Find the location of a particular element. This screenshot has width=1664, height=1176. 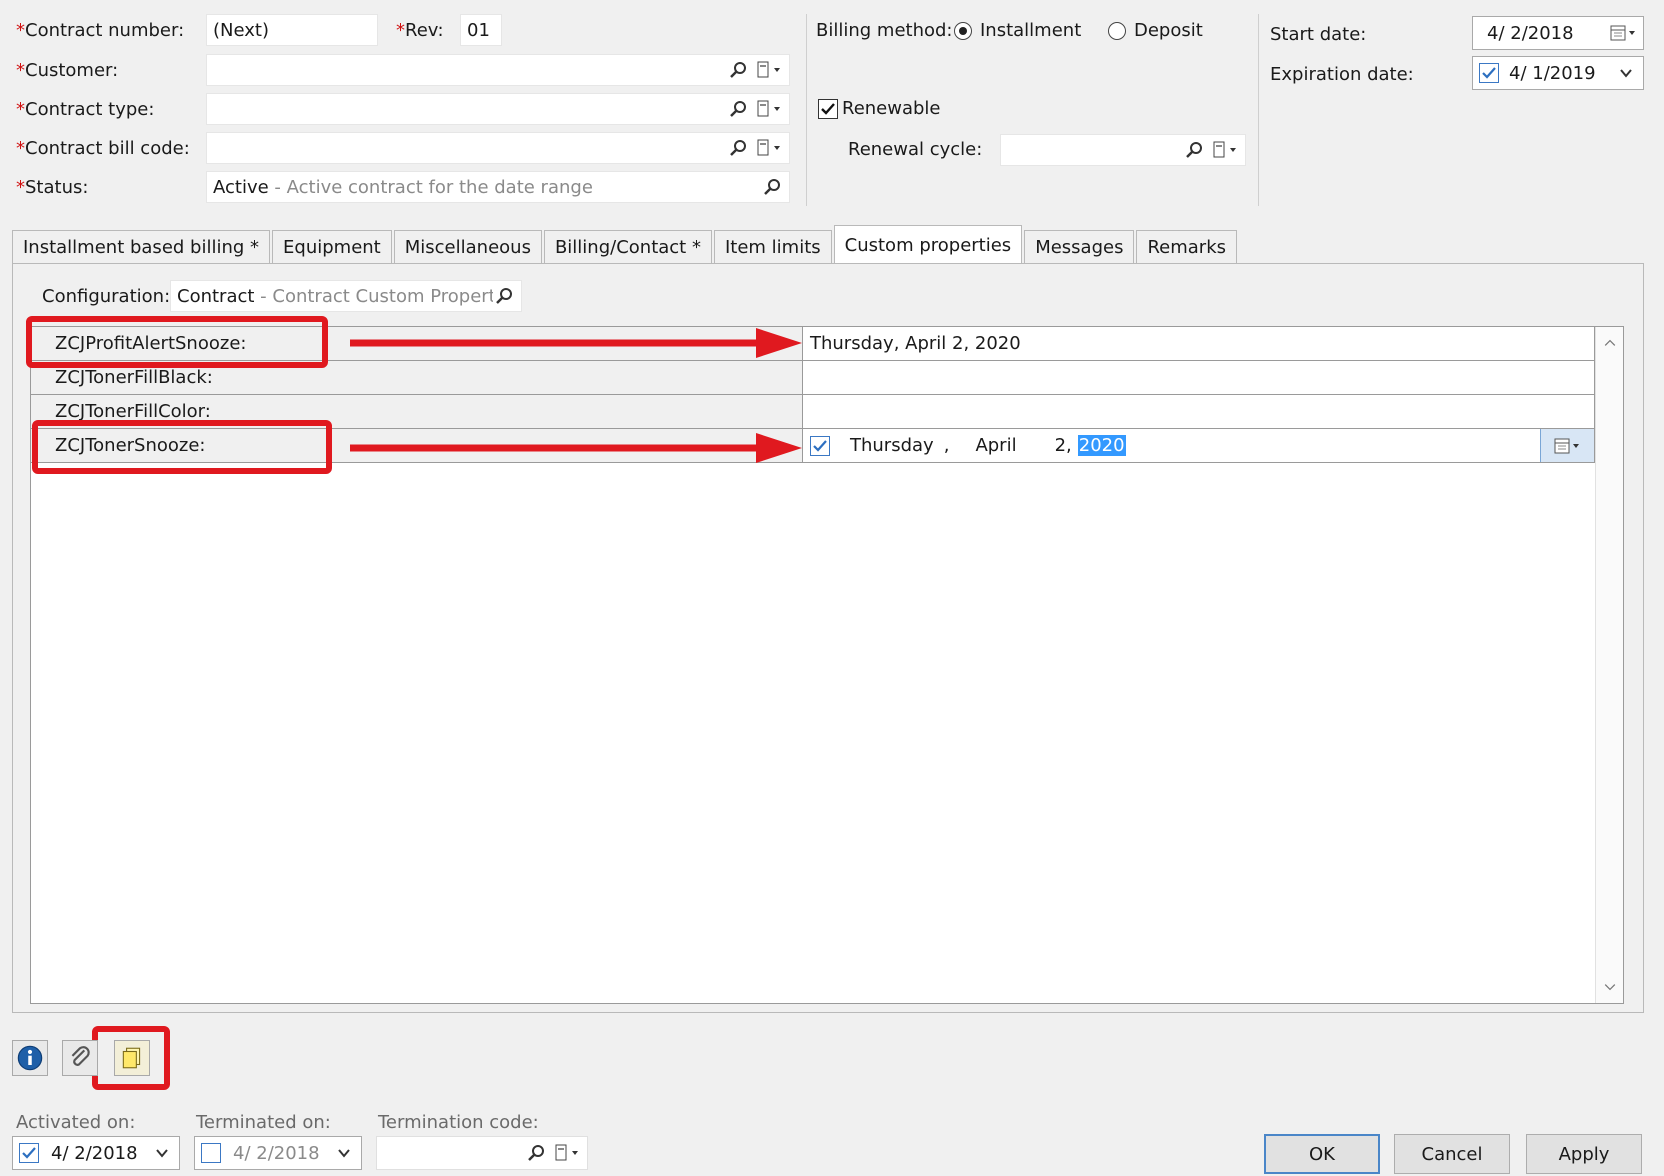

tab-miscellaneous: Miscellaneous is located at coordinates (467, 247).